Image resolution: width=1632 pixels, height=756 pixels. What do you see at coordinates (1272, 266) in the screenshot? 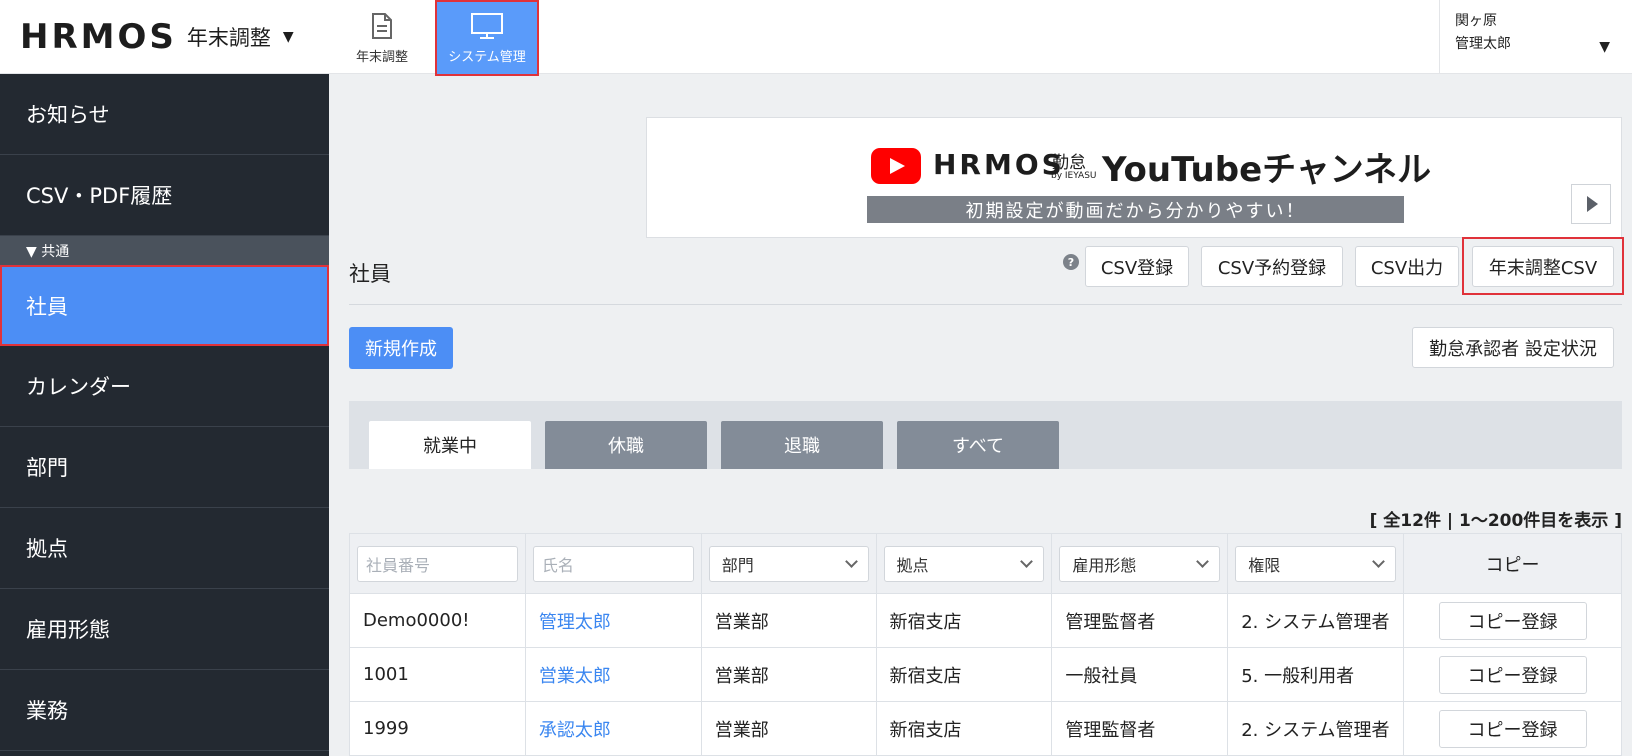
I see `csv-scheduled-import-button: CSV予約登録` at bounding box center [1272, 266].